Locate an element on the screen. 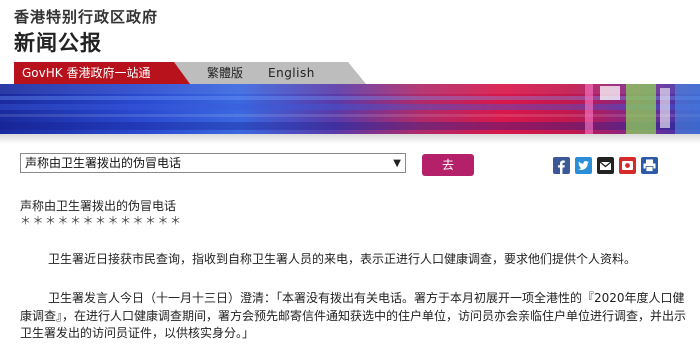 The height and width of the screenshot is (350, 700). facebook-icon is located at coordinates (561, 165).